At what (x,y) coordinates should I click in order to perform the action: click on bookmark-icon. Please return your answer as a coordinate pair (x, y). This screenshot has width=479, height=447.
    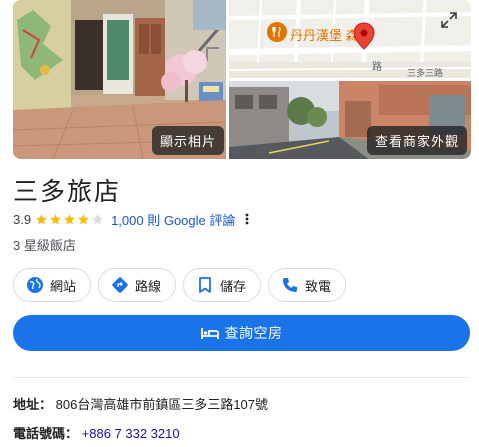
    Looking at the image, I should click on (205, 285).